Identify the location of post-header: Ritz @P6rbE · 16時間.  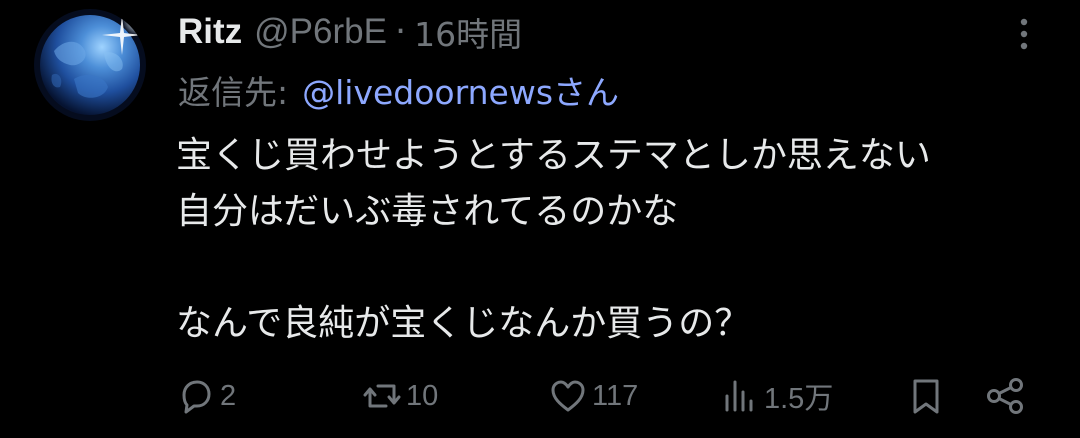
(350, 32).